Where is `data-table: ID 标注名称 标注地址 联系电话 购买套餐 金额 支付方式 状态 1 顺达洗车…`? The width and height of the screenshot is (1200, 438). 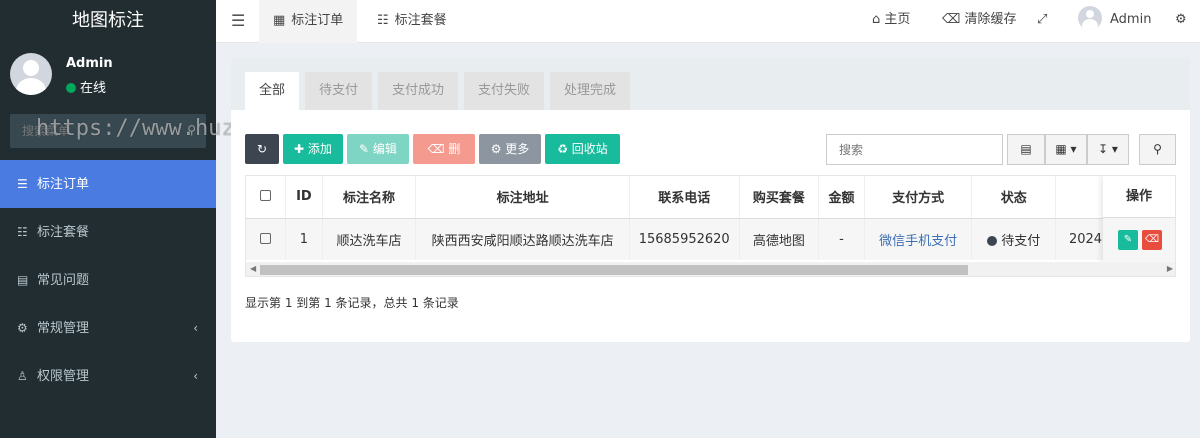 data-table: ID 标注名称 标注地址 联系电话 购买套餐 金额 支付方式 状态 1 顺达洗车… is located at coordinates (710, 218).